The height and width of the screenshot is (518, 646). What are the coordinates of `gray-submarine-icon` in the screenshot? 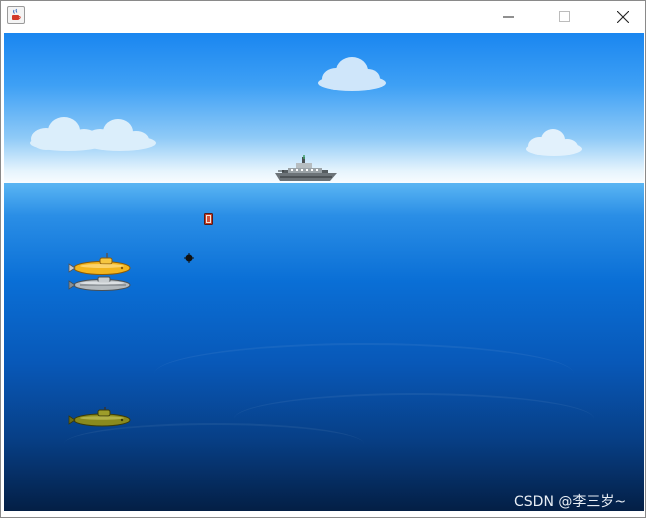 It's located at (99, 283).